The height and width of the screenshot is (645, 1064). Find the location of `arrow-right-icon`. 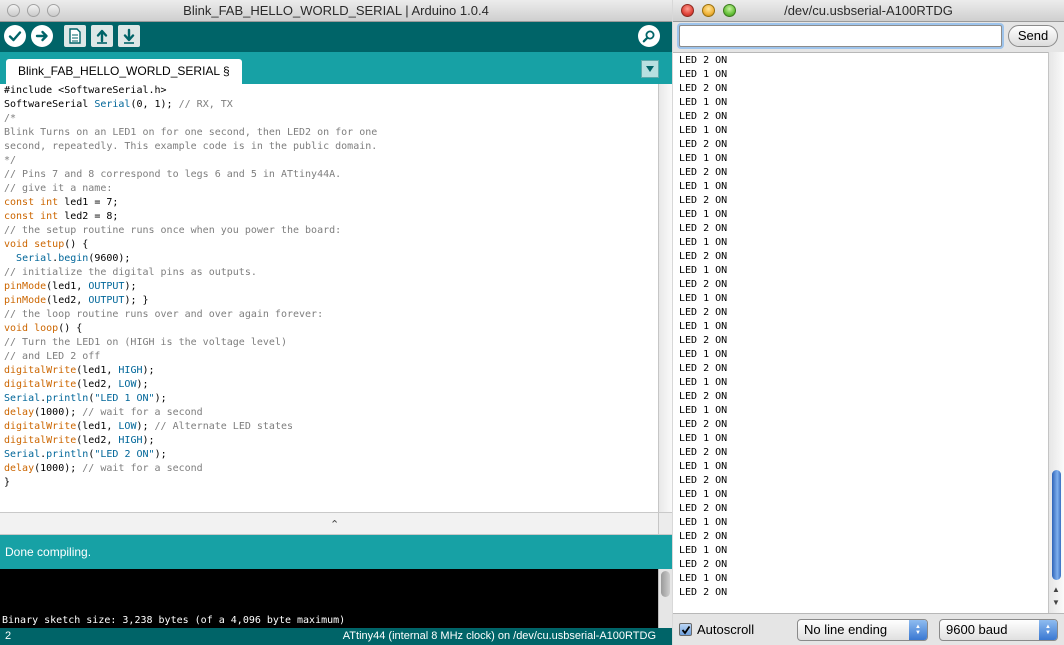

arrow-right-icon is located at coordinates (41, 36).